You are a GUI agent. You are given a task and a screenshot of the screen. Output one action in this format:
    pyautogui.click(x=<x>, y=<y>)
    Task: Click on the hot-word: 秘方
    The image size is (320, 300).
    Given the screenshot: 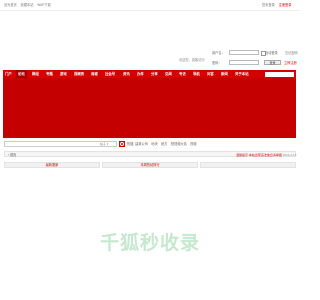 What is the action you would take?
    pyautogui.click(x=164, y=144)
    